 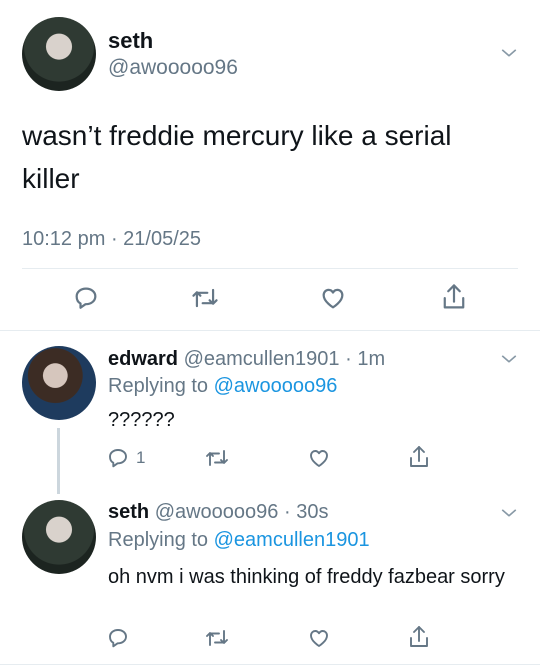 What do you see at coordinates (285, 359) in the screenshot?
I see `handle-time: @eamcullen1901 · 1m` at bounding box center [285, 359].